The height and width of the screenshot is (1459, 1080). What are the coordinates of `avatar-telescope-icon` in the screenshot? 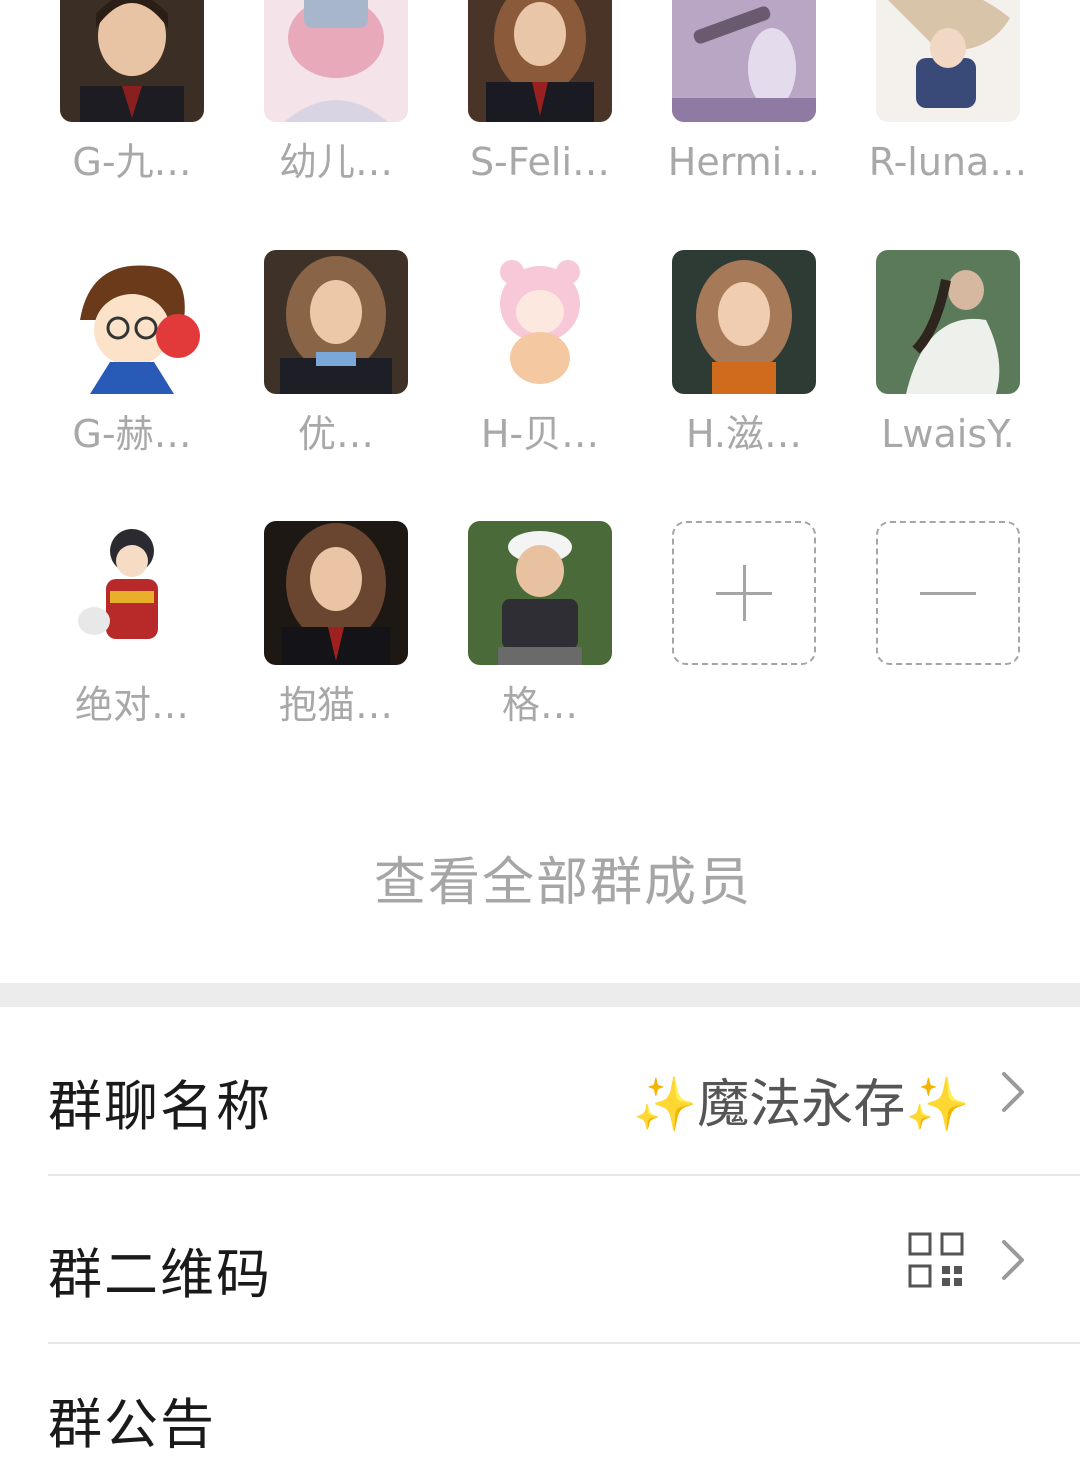 It's located at (744, 61).